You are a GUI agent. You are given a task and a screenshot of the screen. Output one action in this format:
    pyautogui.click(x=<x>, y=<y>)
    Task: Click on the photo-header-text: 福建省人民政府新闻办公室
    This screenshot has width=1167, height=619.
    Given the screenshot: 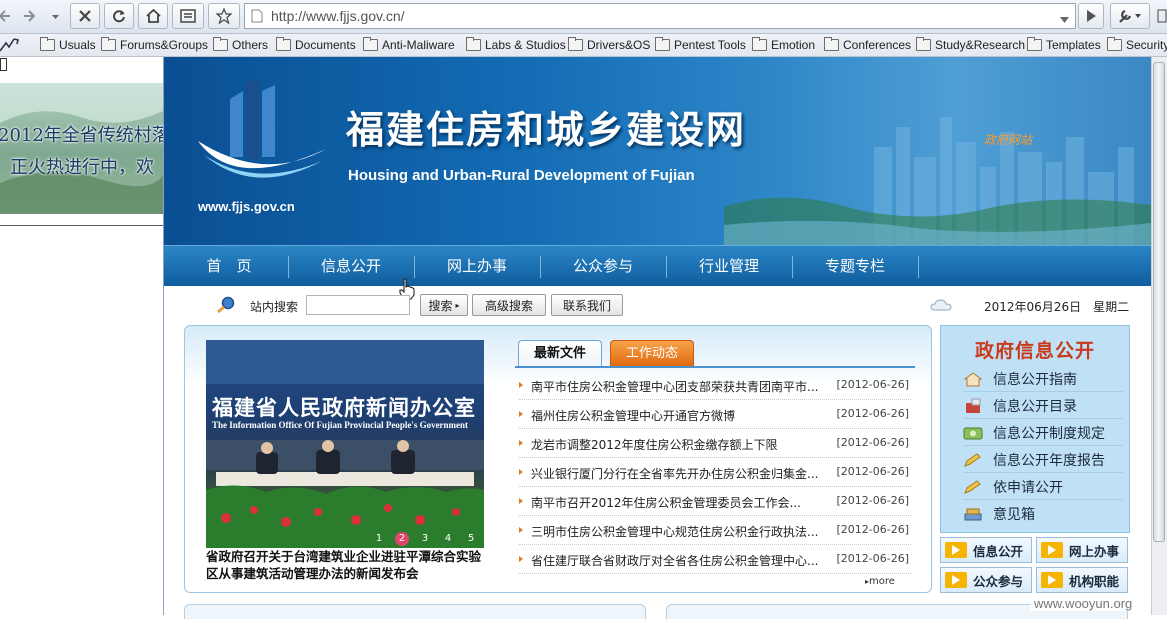 What is the action you would take?
    pyautogui.click(x=344, y=407)
    